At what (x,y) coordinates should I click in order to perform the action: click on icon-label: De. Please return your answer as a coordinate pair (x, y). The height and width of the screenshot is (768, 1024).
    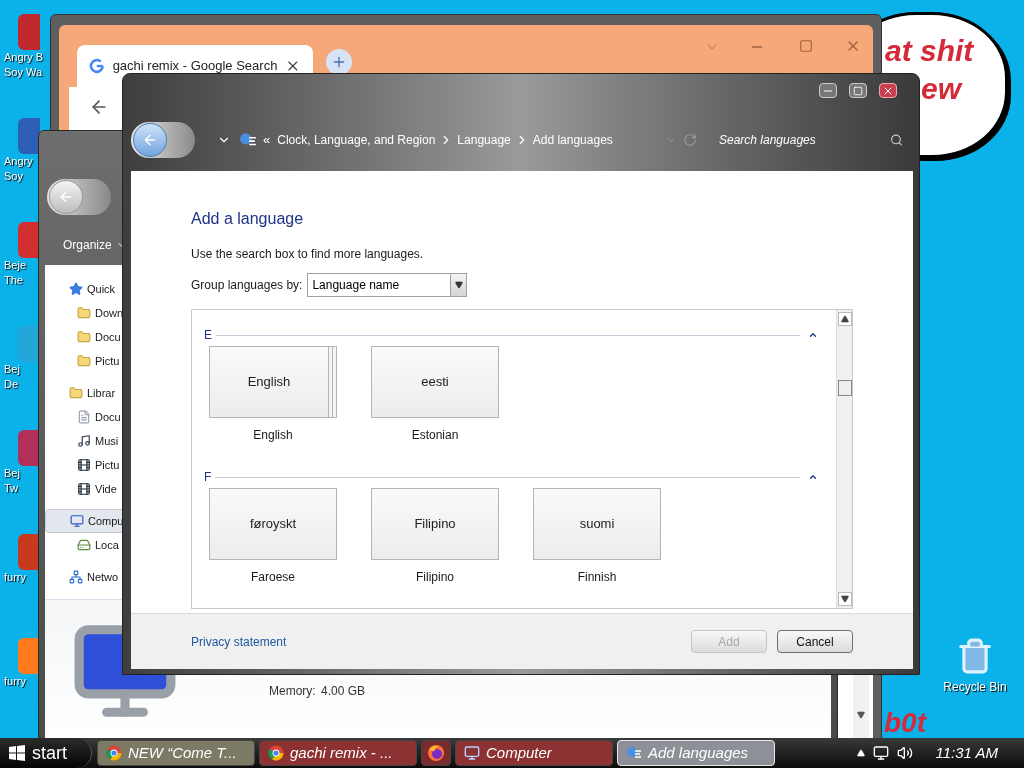
    Looking at the image, I should click on (11, 384).